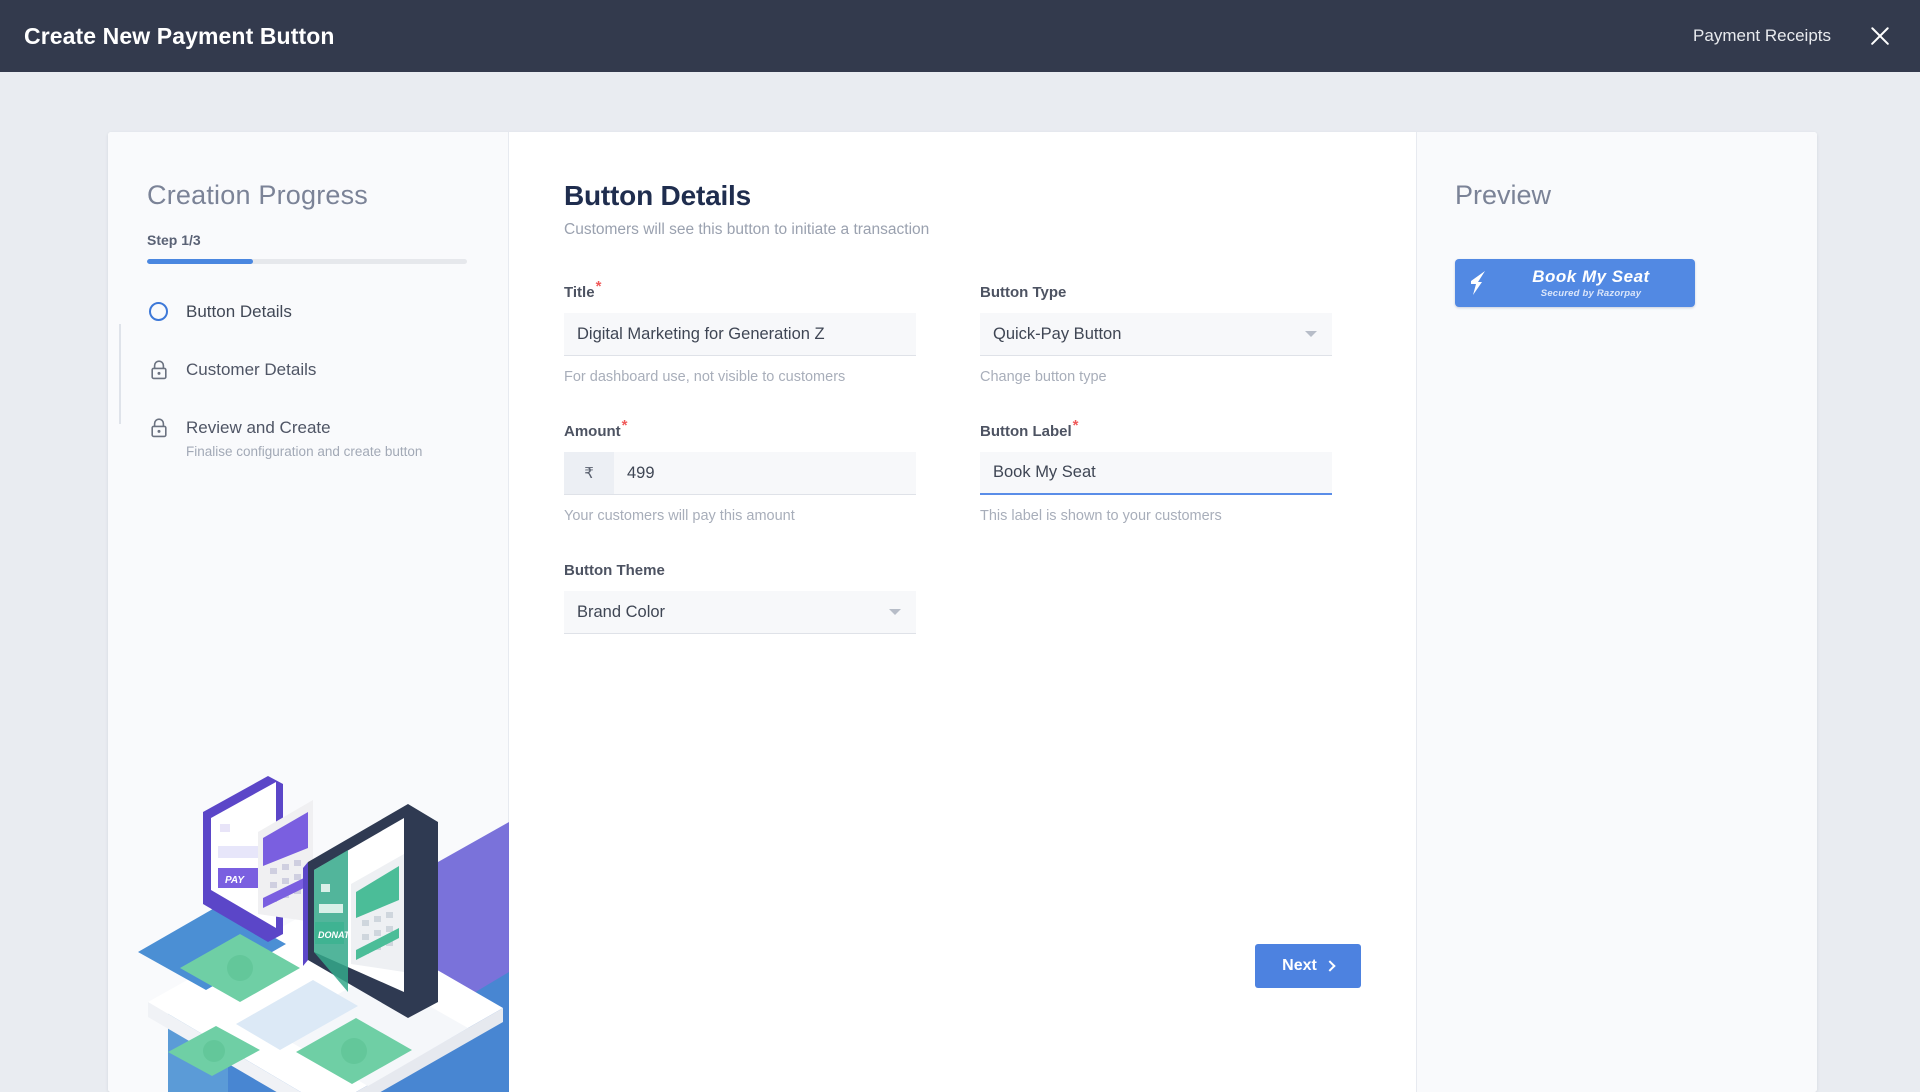  I want to click on sidebar-step-customer-details: Customer Details, so click(327, 387).